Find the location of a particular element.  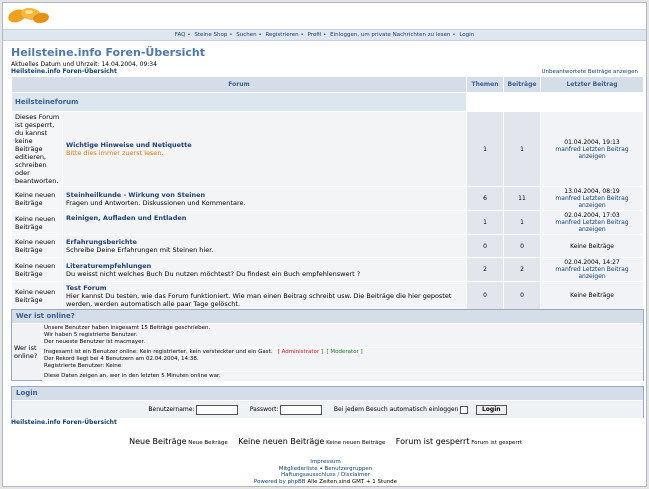

nav-shop: Steine Shop is located at coordinates (210, 35).